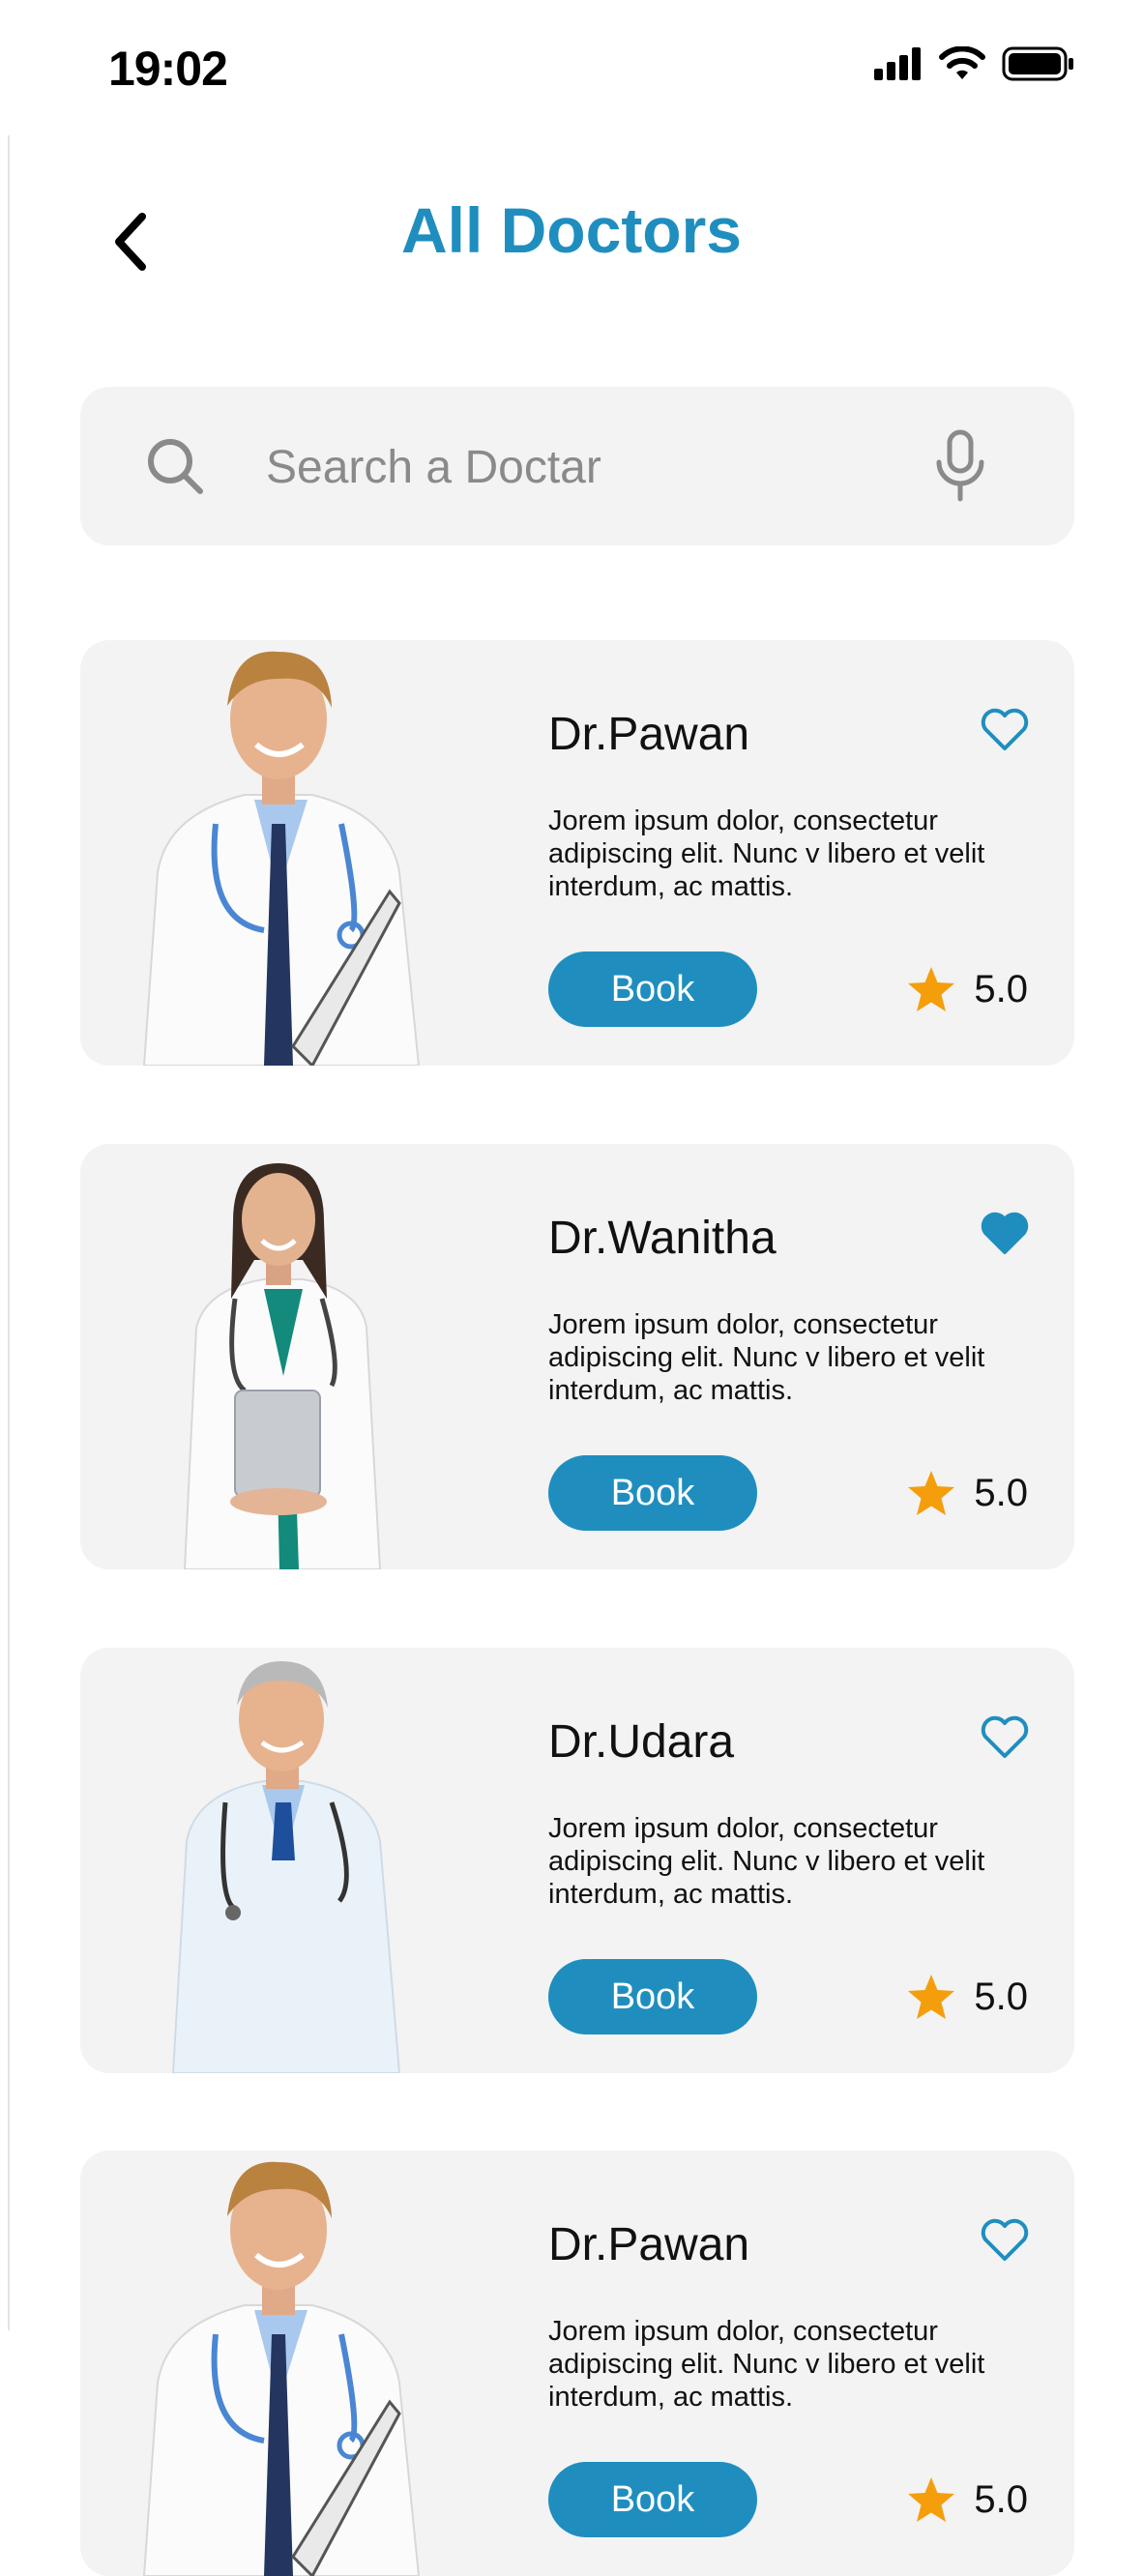  Describe the element at coordinates (282, 1366) in the screenshot. I see `doctor-photo-female` at that location.